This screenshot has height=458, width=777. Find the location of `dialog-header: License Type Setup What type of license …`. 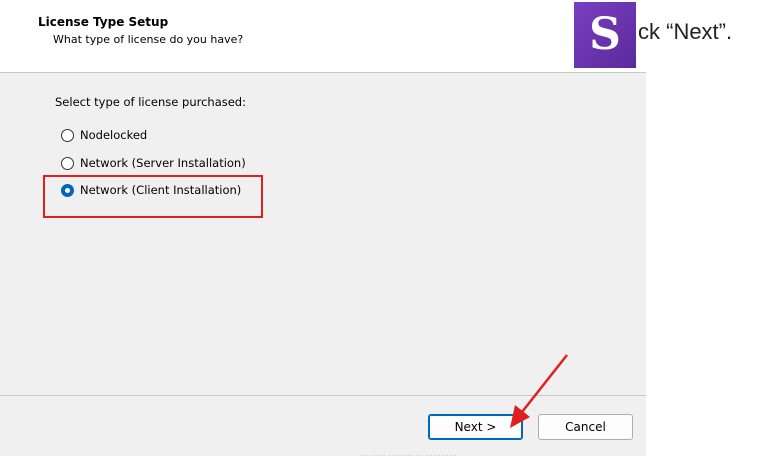

dialog-header: License Type Setup What type of license … is located at coordinates (323, 36).